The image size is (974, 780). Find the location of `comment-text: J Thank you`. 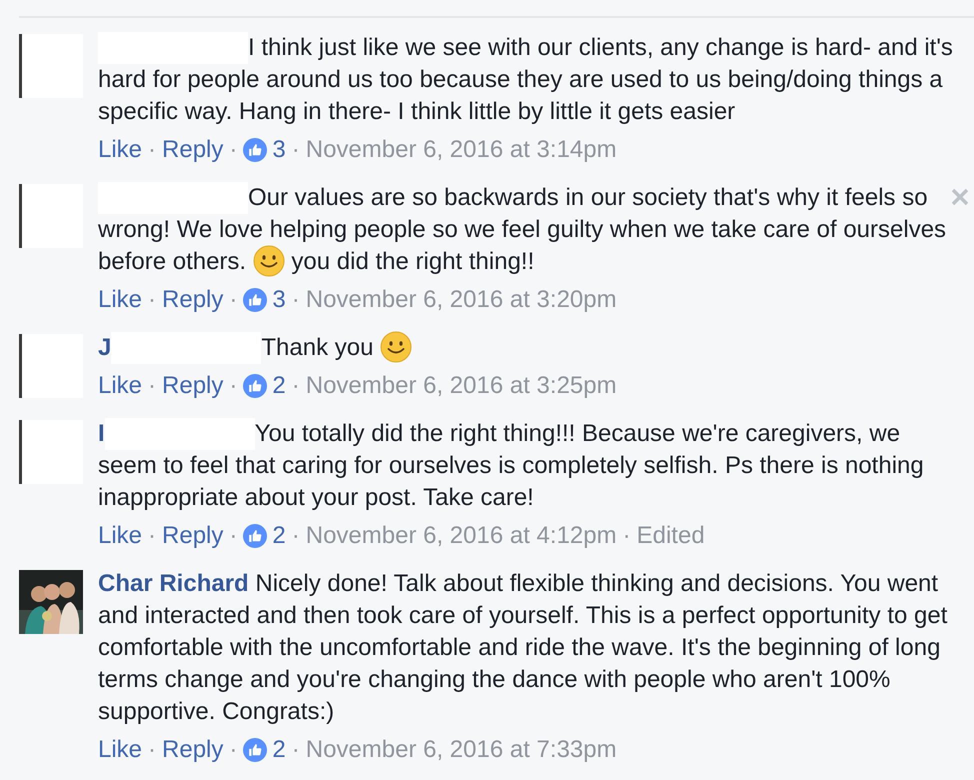

comment-text: J Thank you is located at coordinates (525, 348).